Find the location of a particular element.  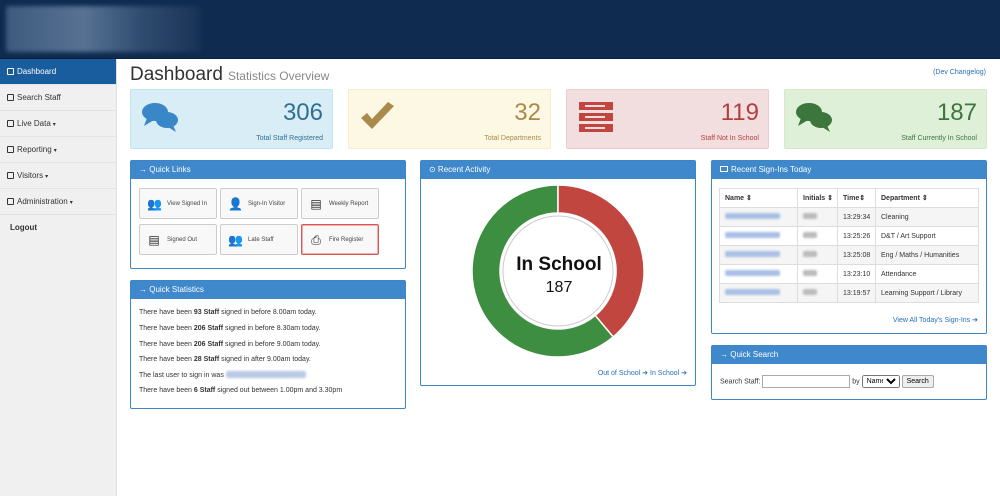

table-row: 13:29:34 Cleaning is located at coordinates (849, 217).